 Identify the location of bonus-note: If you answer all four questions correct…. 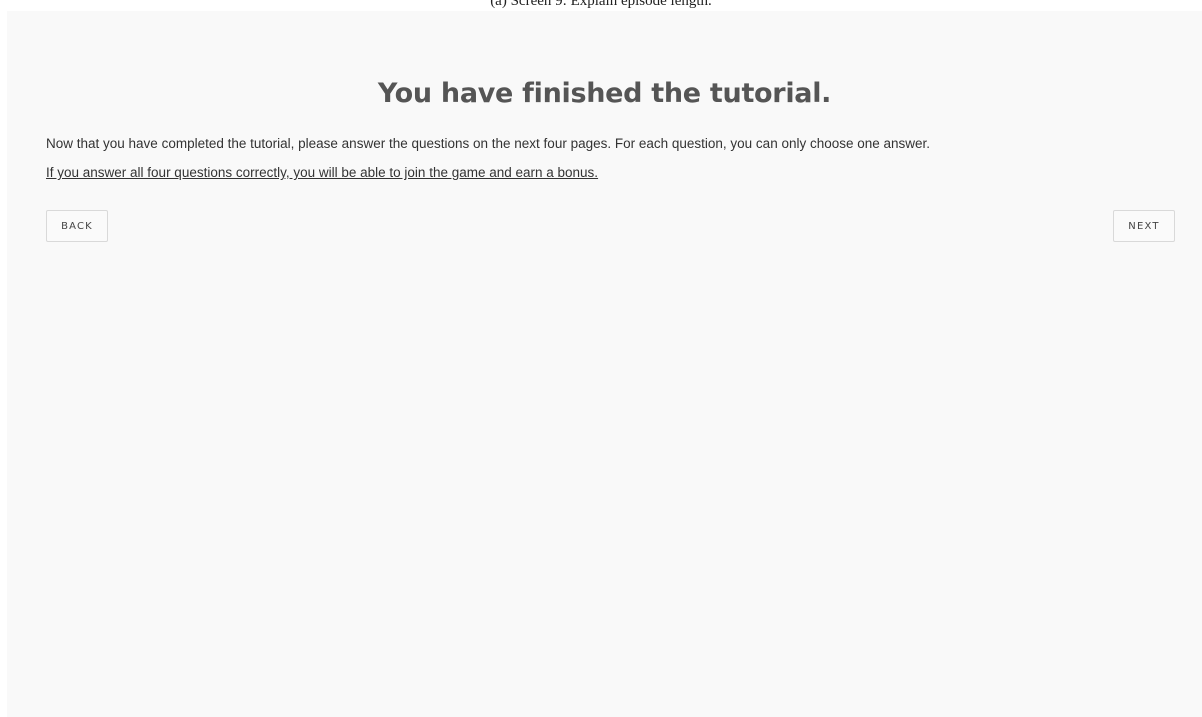
(322, 172).